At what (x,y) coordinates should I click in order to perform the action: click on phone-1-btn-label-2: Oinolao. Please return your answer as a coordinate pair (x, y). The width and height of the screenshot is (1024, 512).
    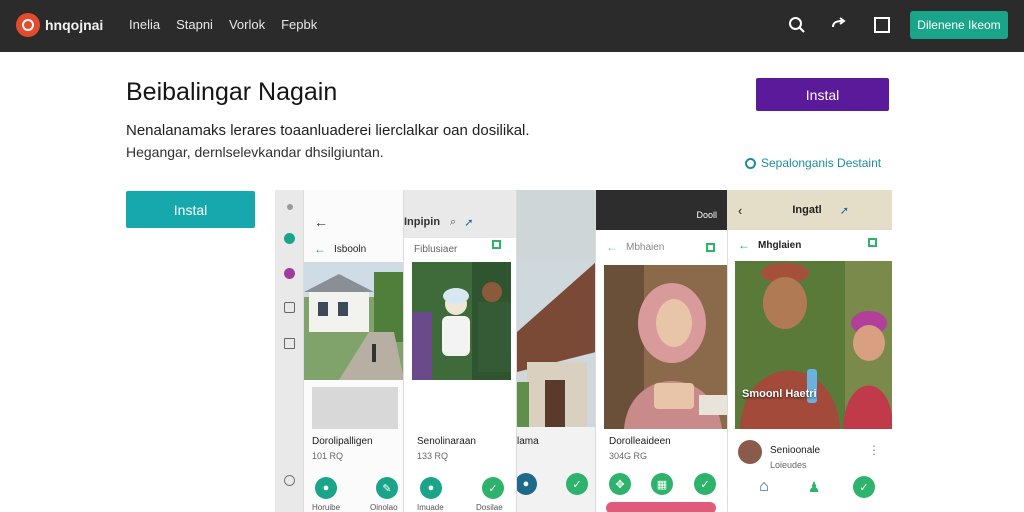
    Looking at the image, I should click on (384, 507).